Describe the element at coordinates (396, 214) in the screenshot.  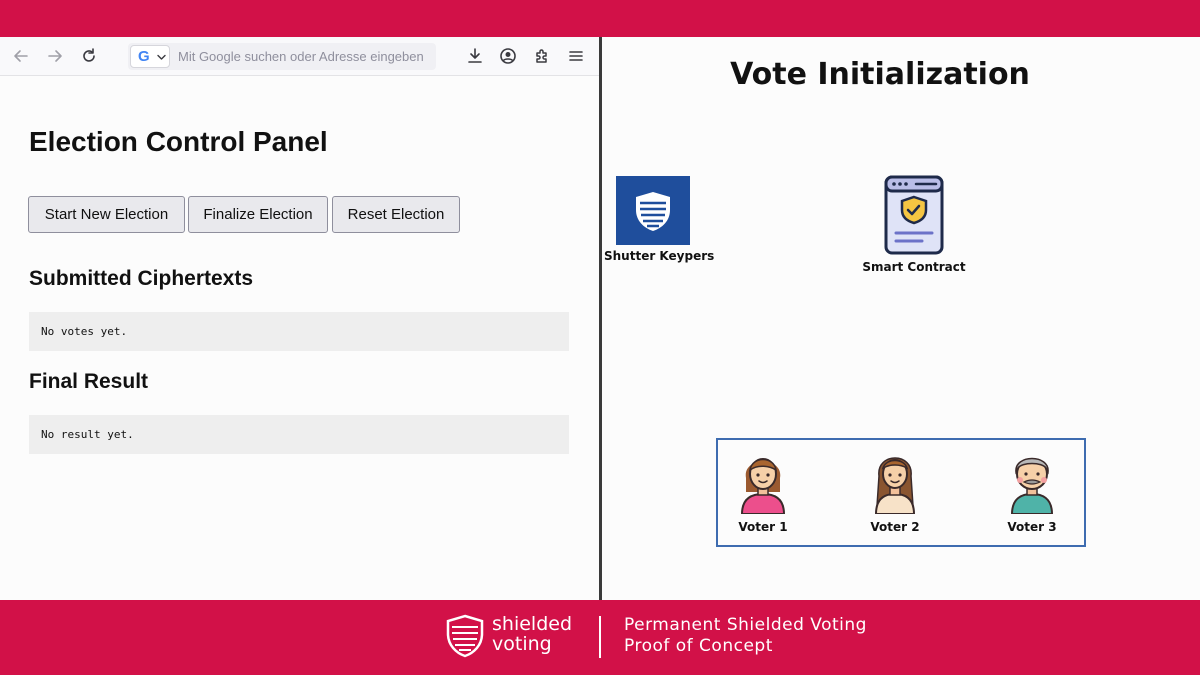
I see `reset-election-button: Reset Election` at that location.